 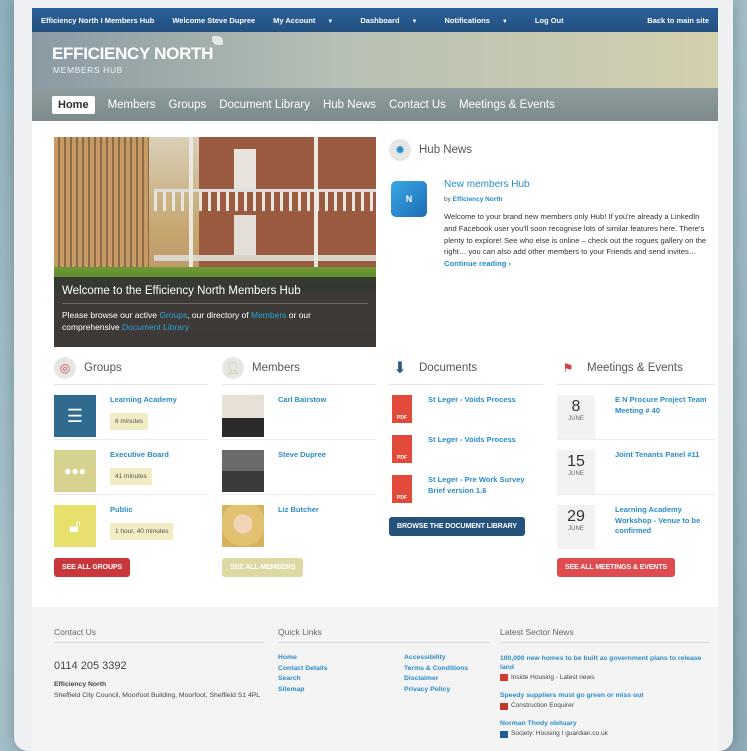 What do you see at coordinates (92, 567) in the screenshot?
I see `see-all-groups-button: See all groups` at bounding box center [92, 567].